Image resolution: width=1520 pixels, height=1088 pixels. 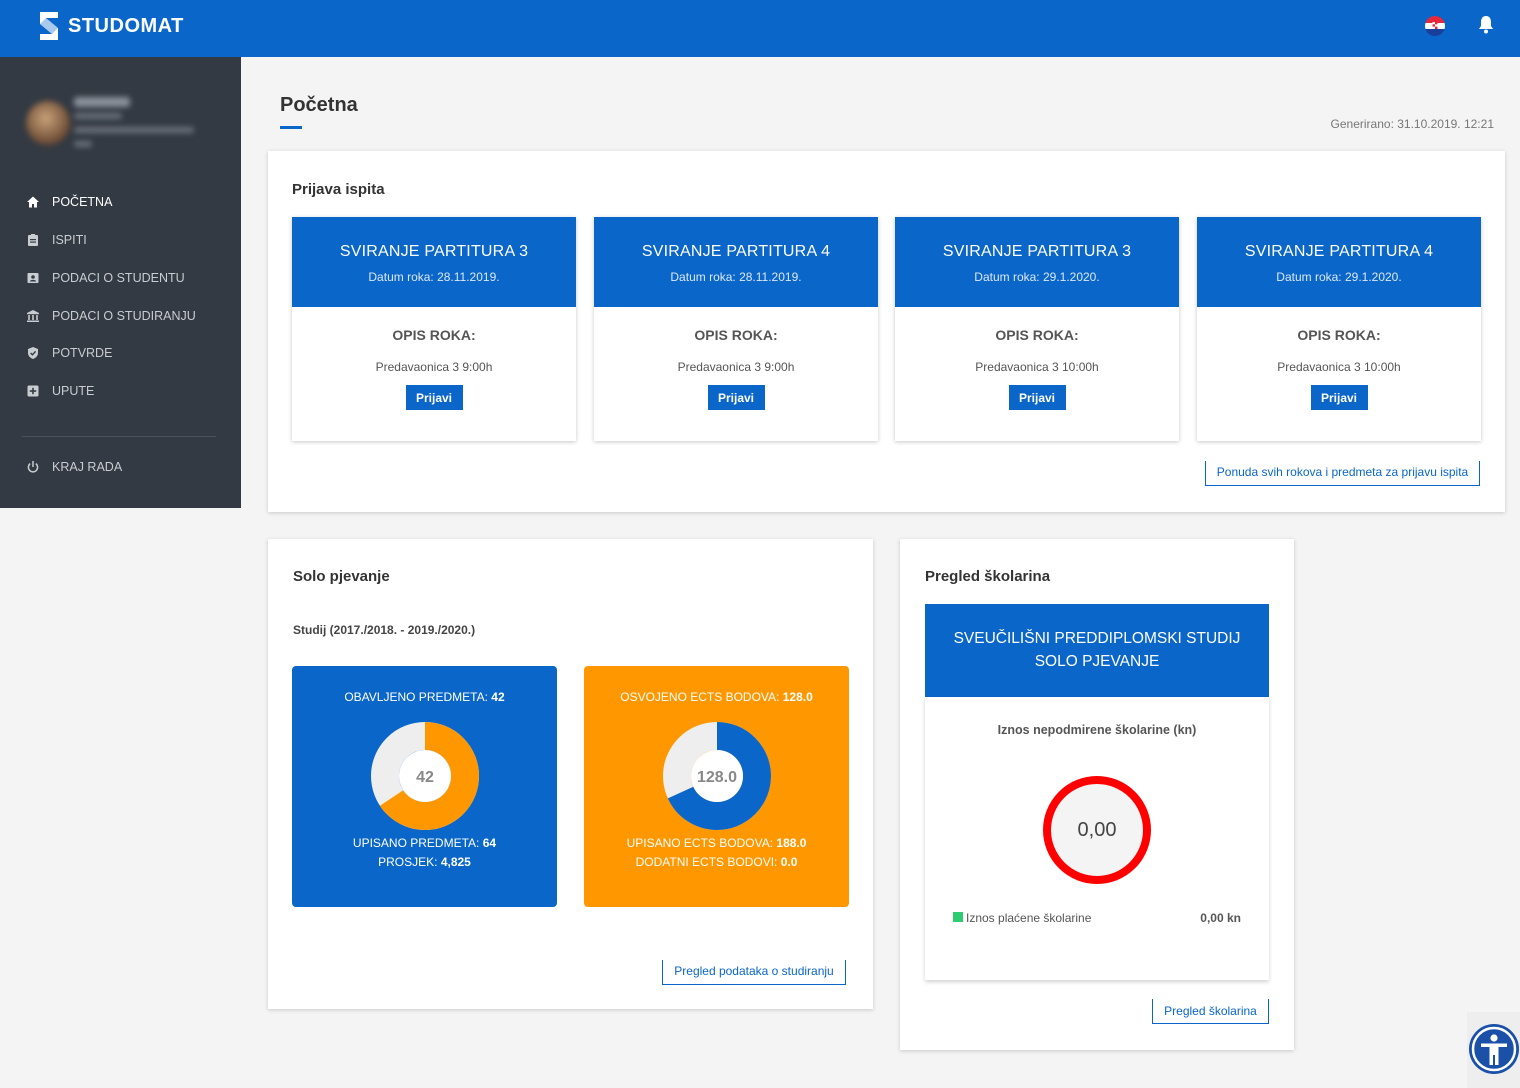 I want to click on studomat-logo: STUDOMAT, so click(x=110, y=26).